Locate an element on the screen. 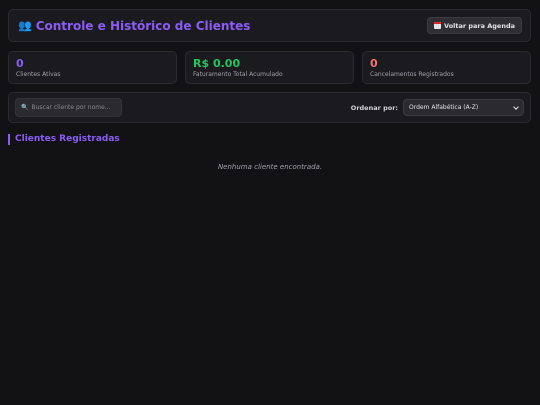 This screenshot has height=405, width=540. stat-total-revenue: R$ 0.00 Faturamento Total Acumulado is located at coordinates (269, 67).